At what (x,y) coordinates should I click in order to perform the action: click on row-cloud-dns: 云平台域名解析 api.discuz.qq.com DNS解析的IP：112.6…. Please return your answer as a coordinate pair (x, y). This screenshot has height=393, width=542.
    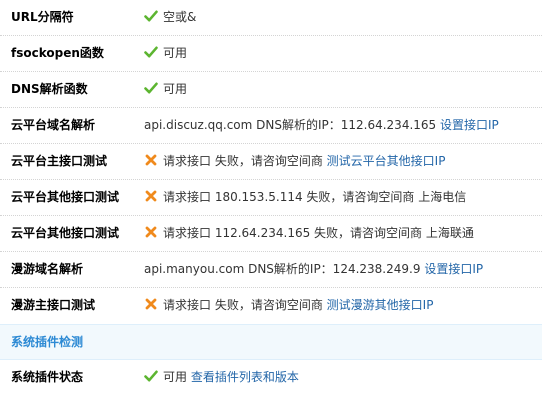
    Looking at the image, I should click on (271, 126).